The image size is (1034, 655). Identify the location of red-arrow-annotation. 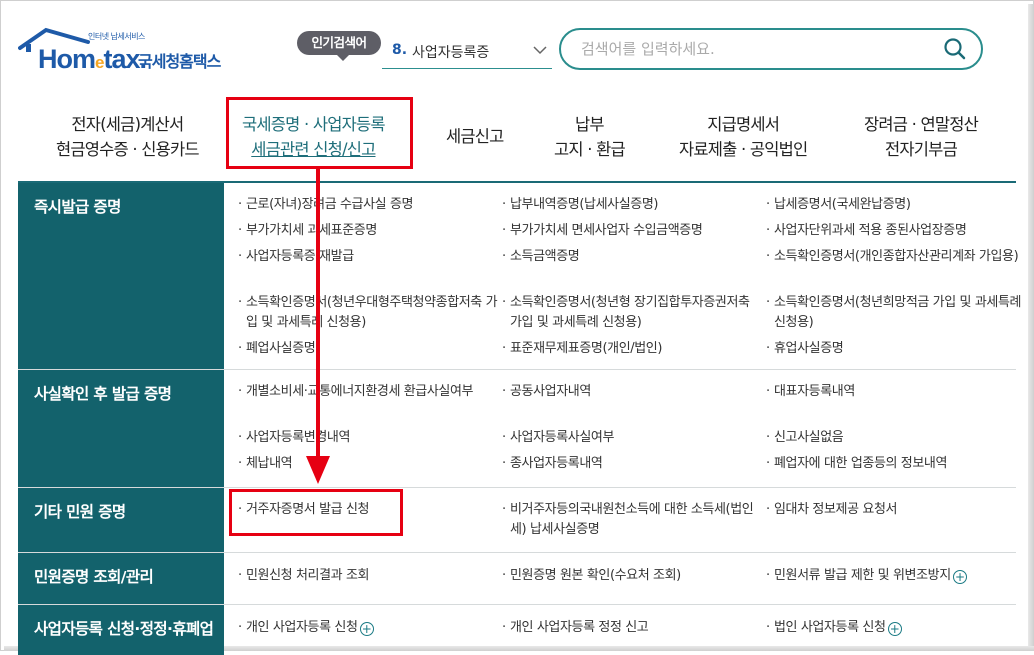
(318, 326).